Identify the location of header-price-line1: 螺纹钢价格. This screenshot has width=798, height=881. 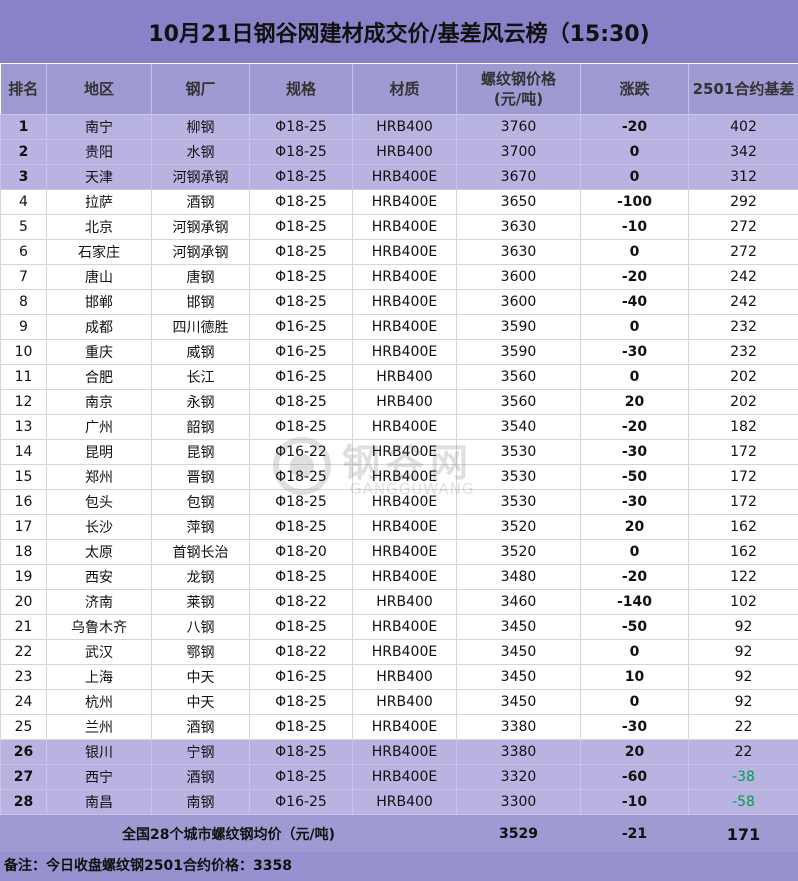
(518, 79).